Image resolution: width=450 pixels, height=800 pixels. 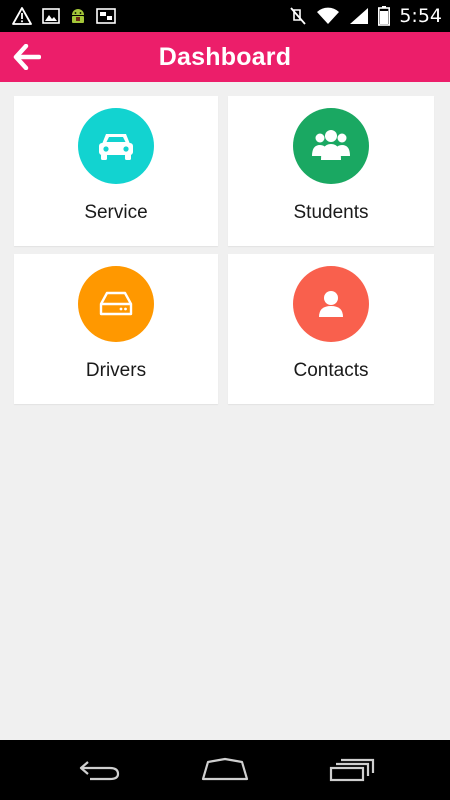 I want to click on hard-drive-icon, so click(x=116, y=303).